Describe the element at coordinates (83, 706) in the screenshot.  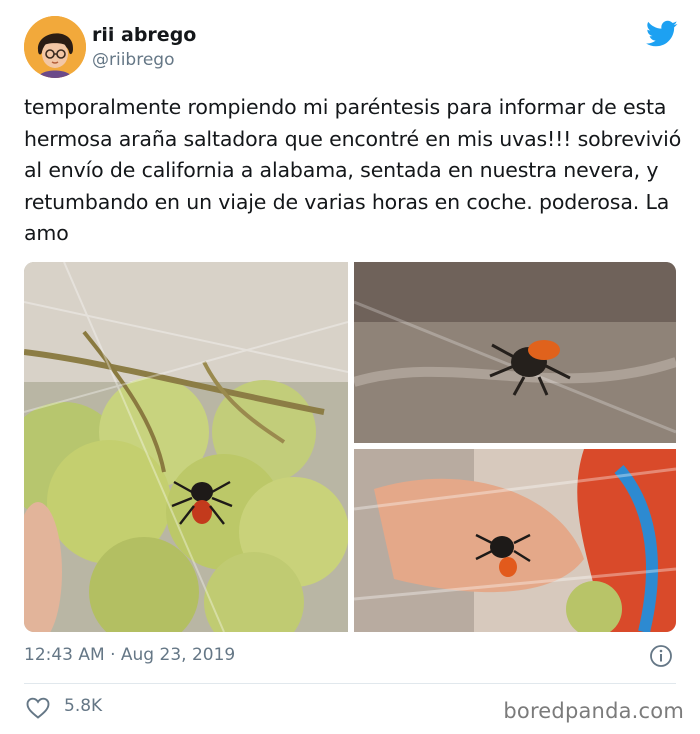
I see `like-count: 5.8K` at that location.